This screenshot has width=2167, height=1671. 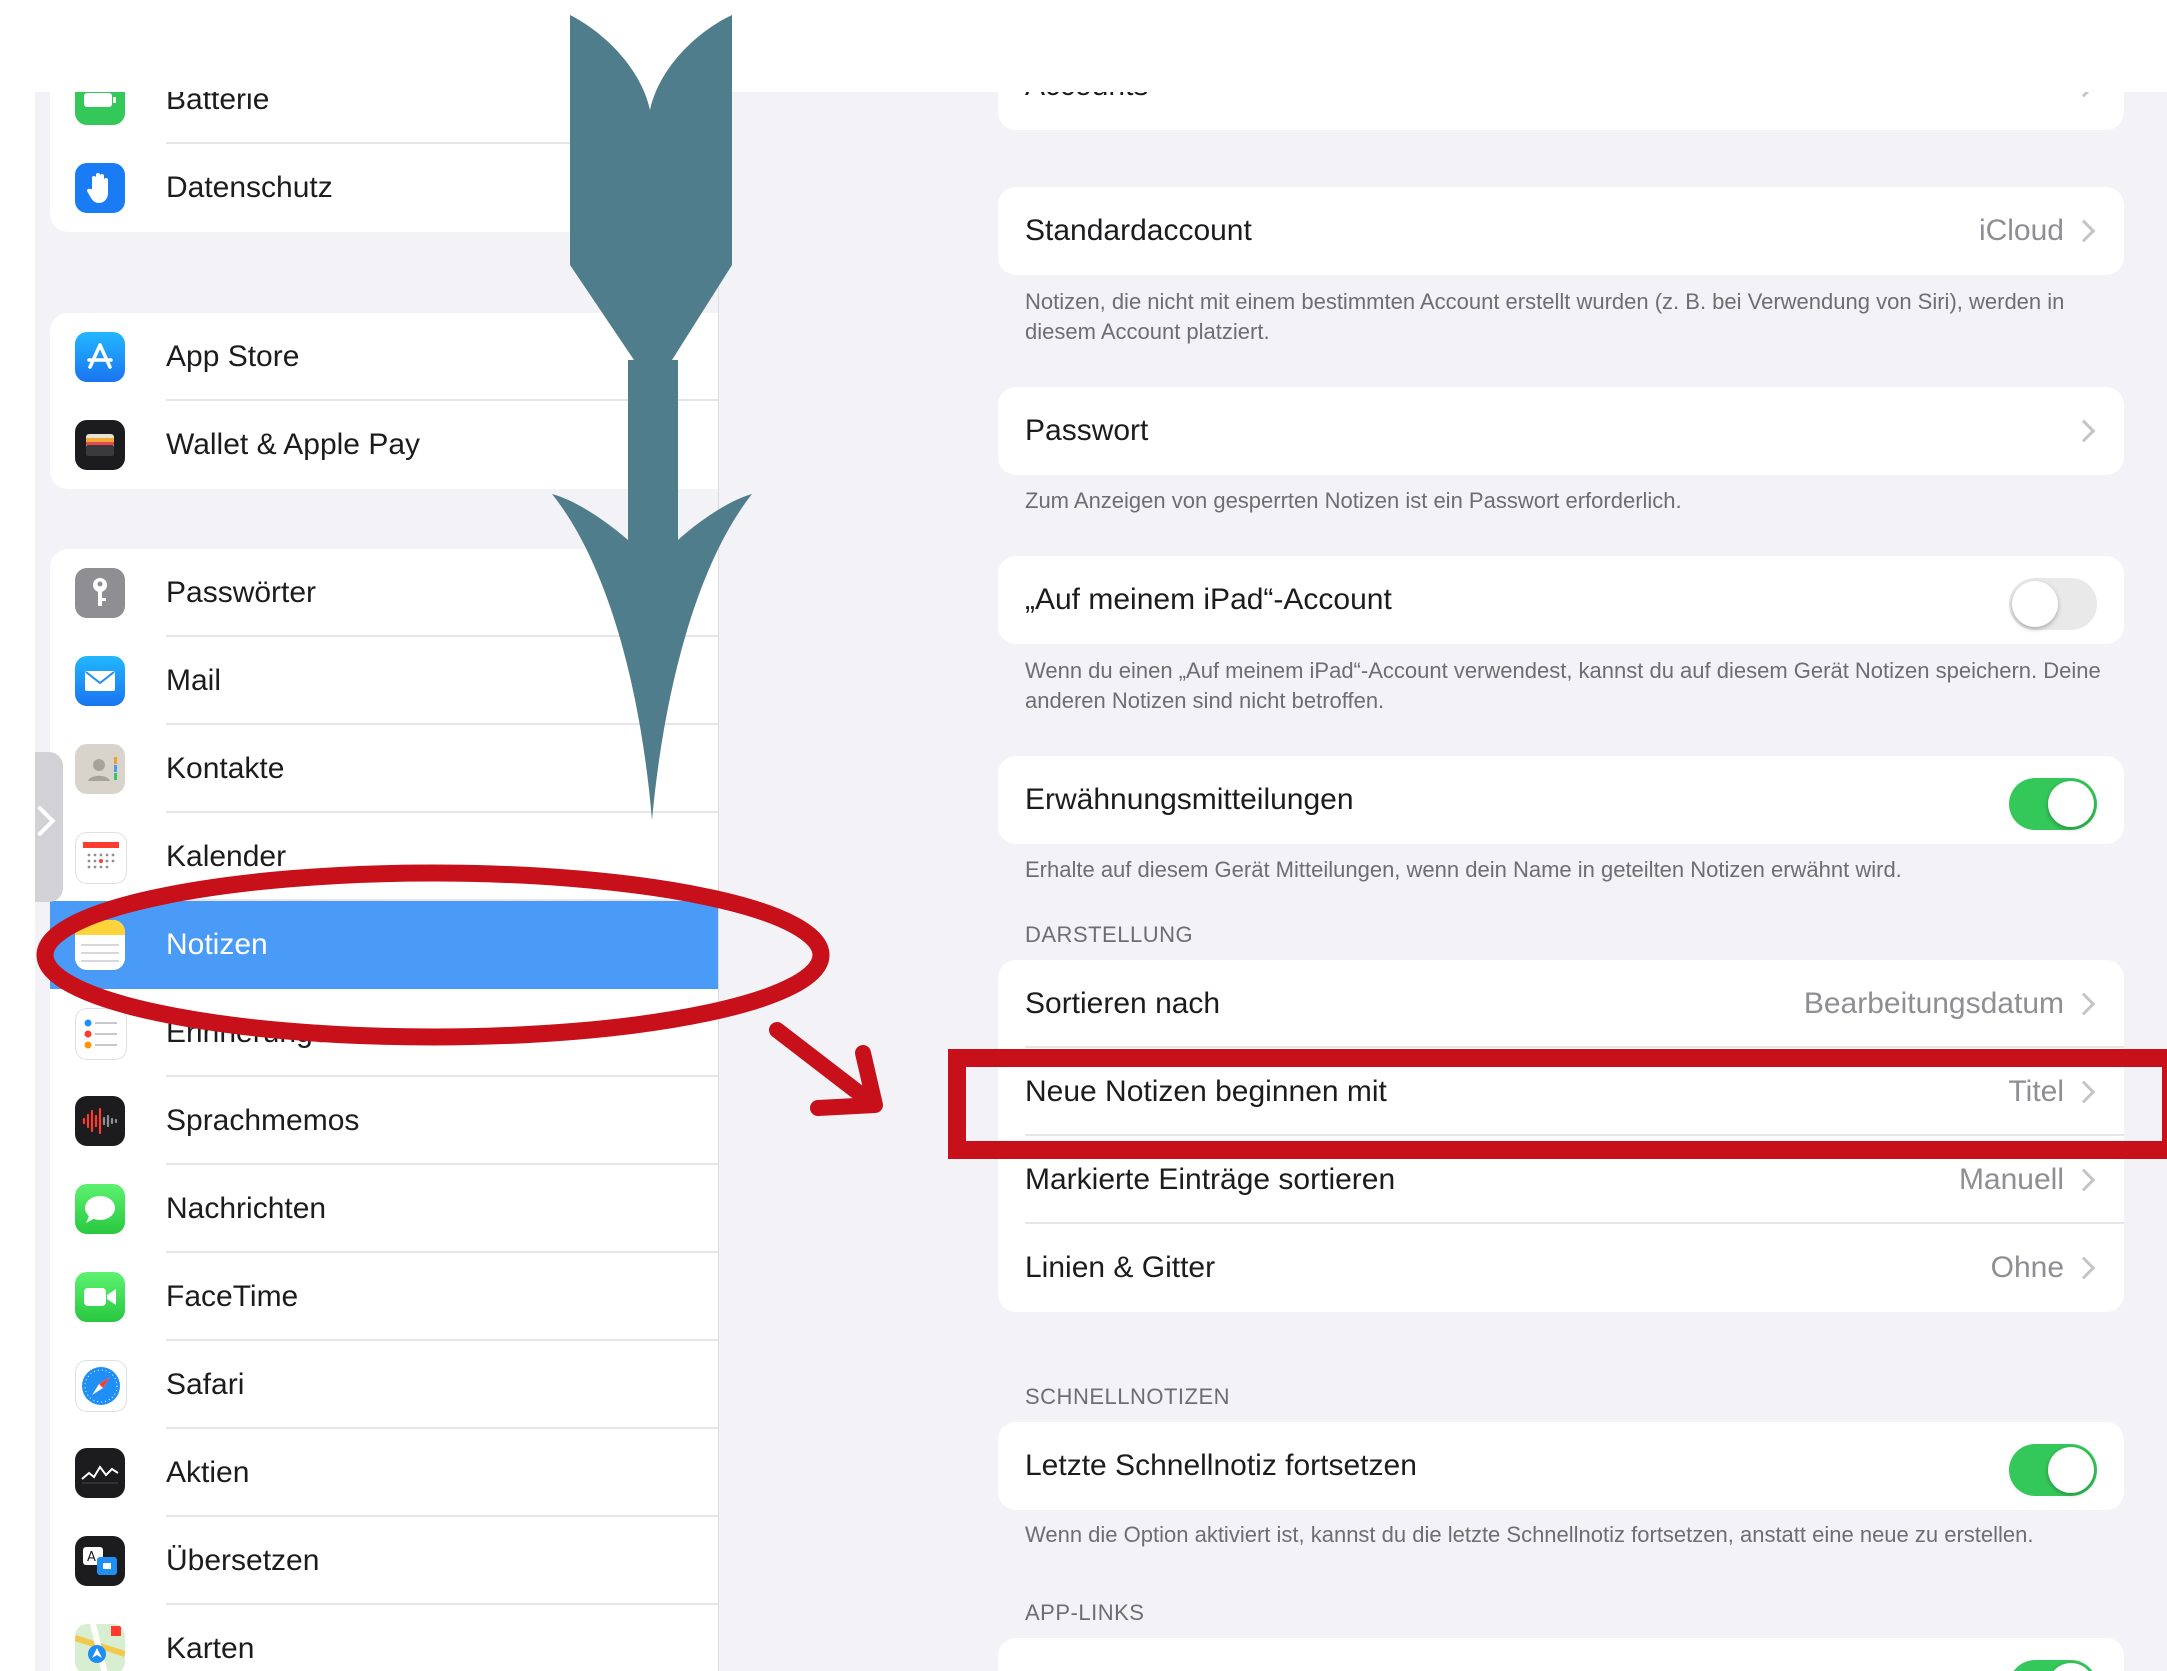 What do you see at coordinates (218, 104) in the screenshot?
I see `sidebar-item-label: Batterie` at bounding box center [218, 104].